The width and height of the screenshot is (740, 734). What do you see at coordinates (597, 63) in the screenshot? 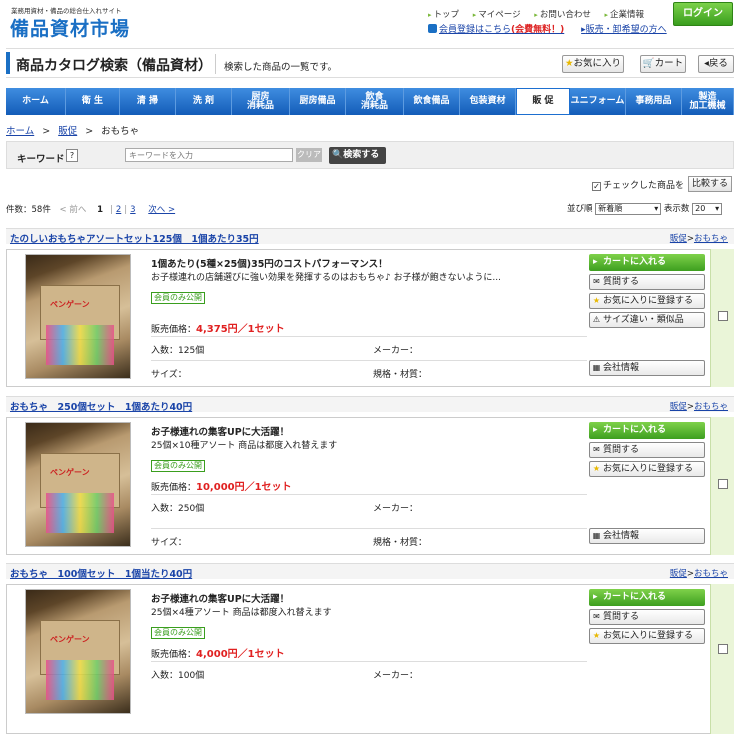
I see `favorites-label: お気に入り` at bounding box center [597, 63].